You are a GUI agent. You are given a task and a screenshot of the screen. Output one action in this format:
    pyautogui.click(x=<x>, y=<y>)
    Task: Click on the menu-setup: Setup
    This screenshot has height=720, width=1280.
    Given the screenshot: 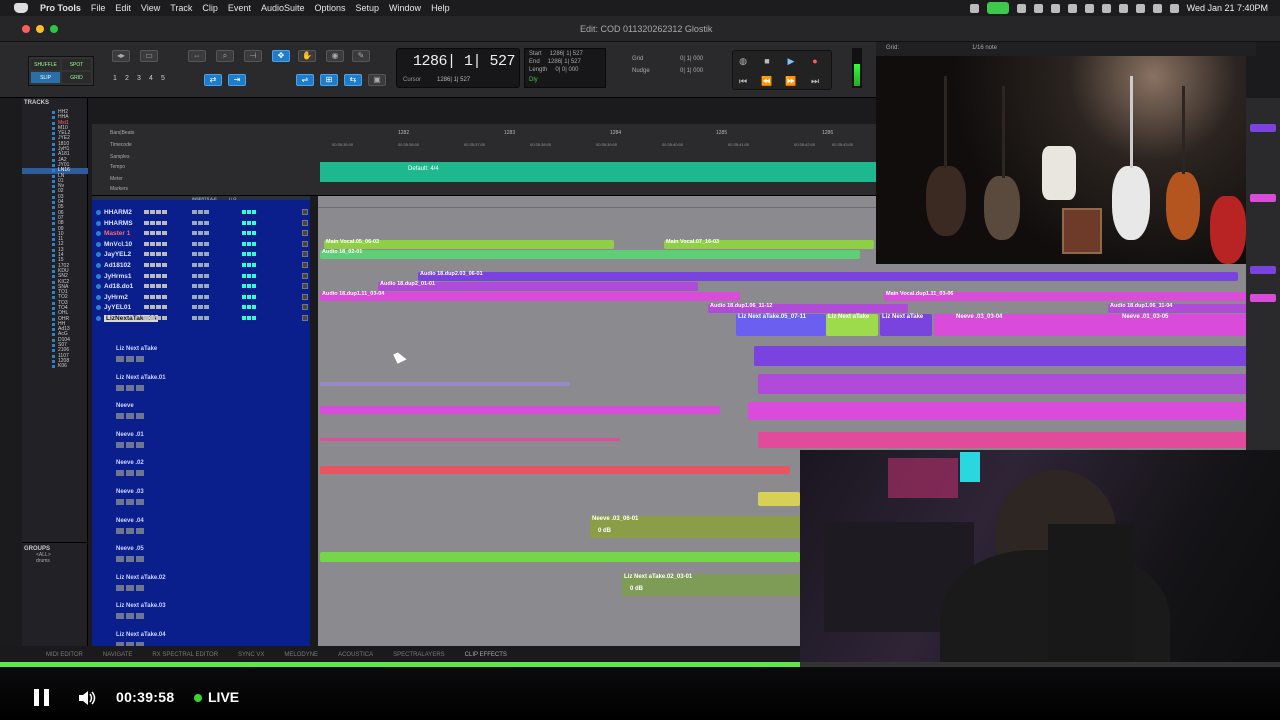 What is the action you would take?
    pyautogui.click(x=368, y=8)
    